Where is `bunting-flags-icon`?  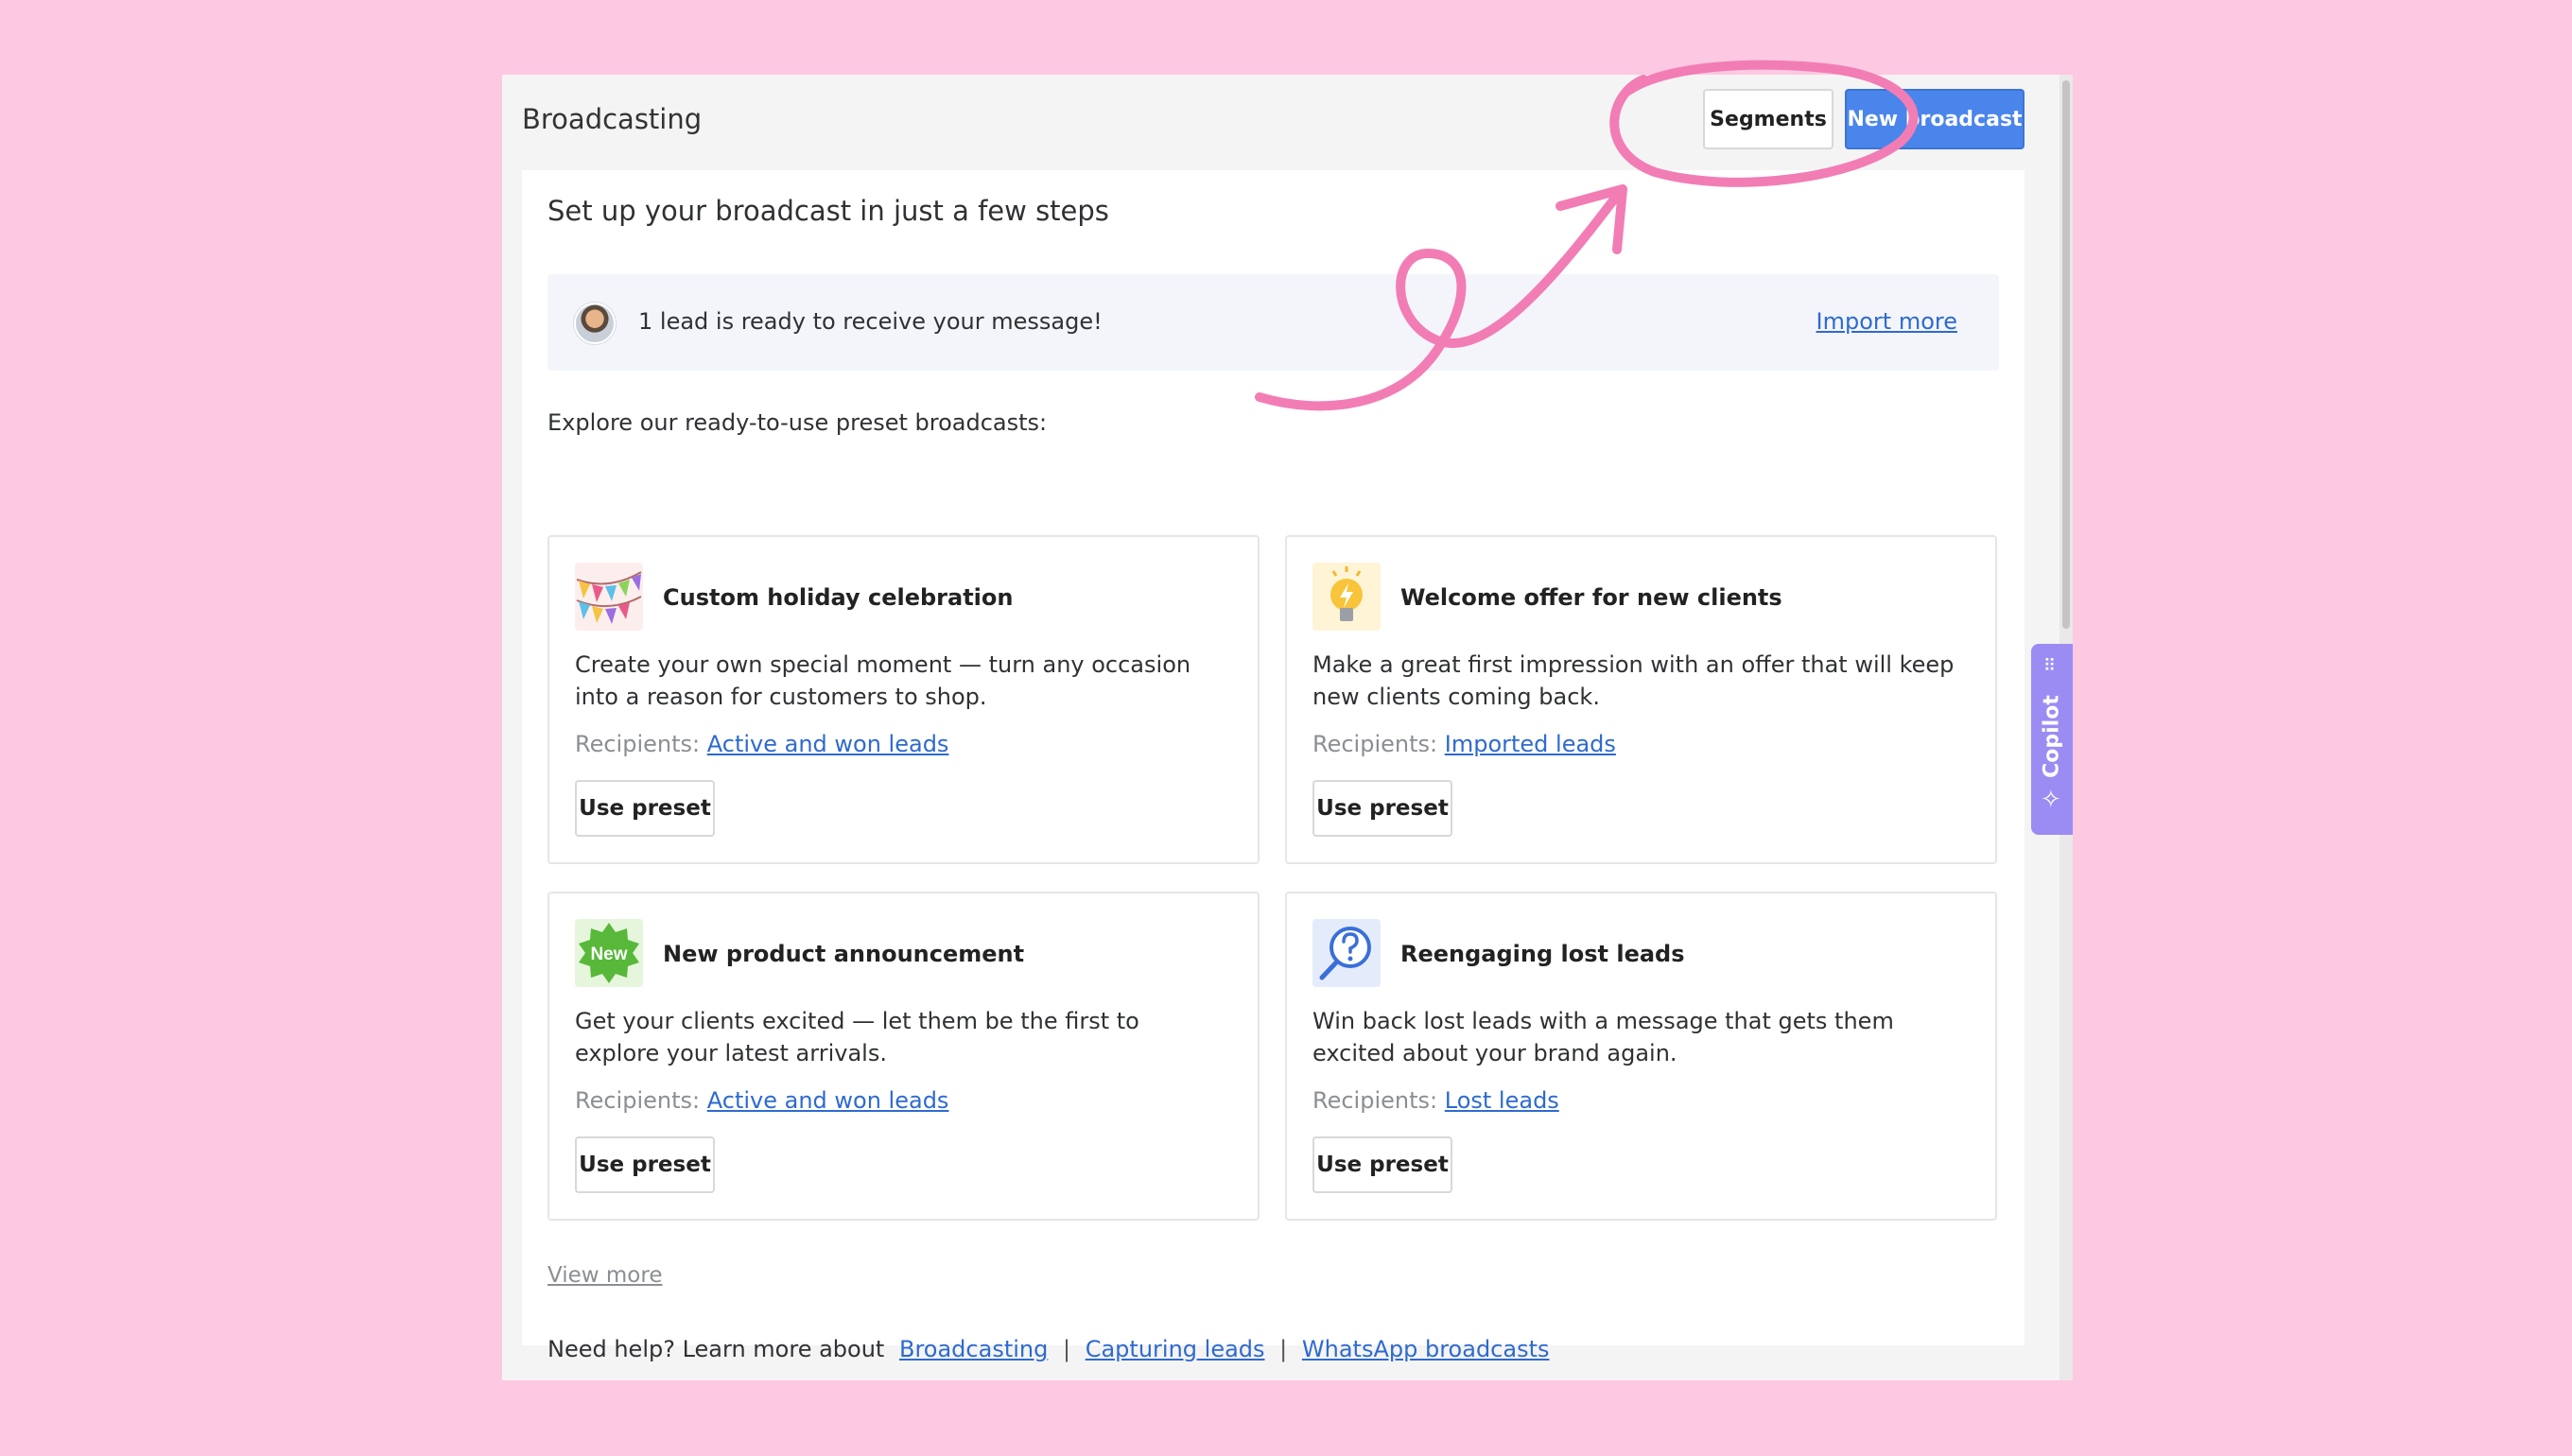 bunting-flags-icon is located at coordinates (609, 597).